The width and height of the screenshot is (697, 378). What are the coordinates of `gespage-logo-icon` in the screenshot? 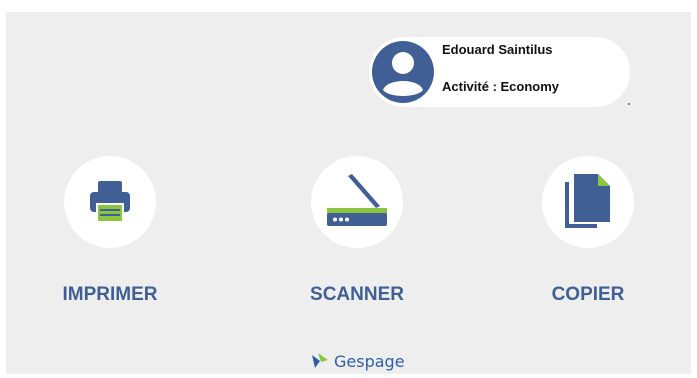 It's located at (320, 360).